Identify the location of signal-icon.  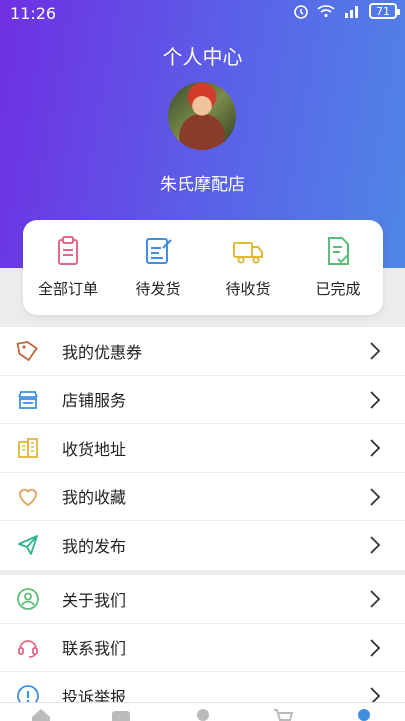
(351, 12).